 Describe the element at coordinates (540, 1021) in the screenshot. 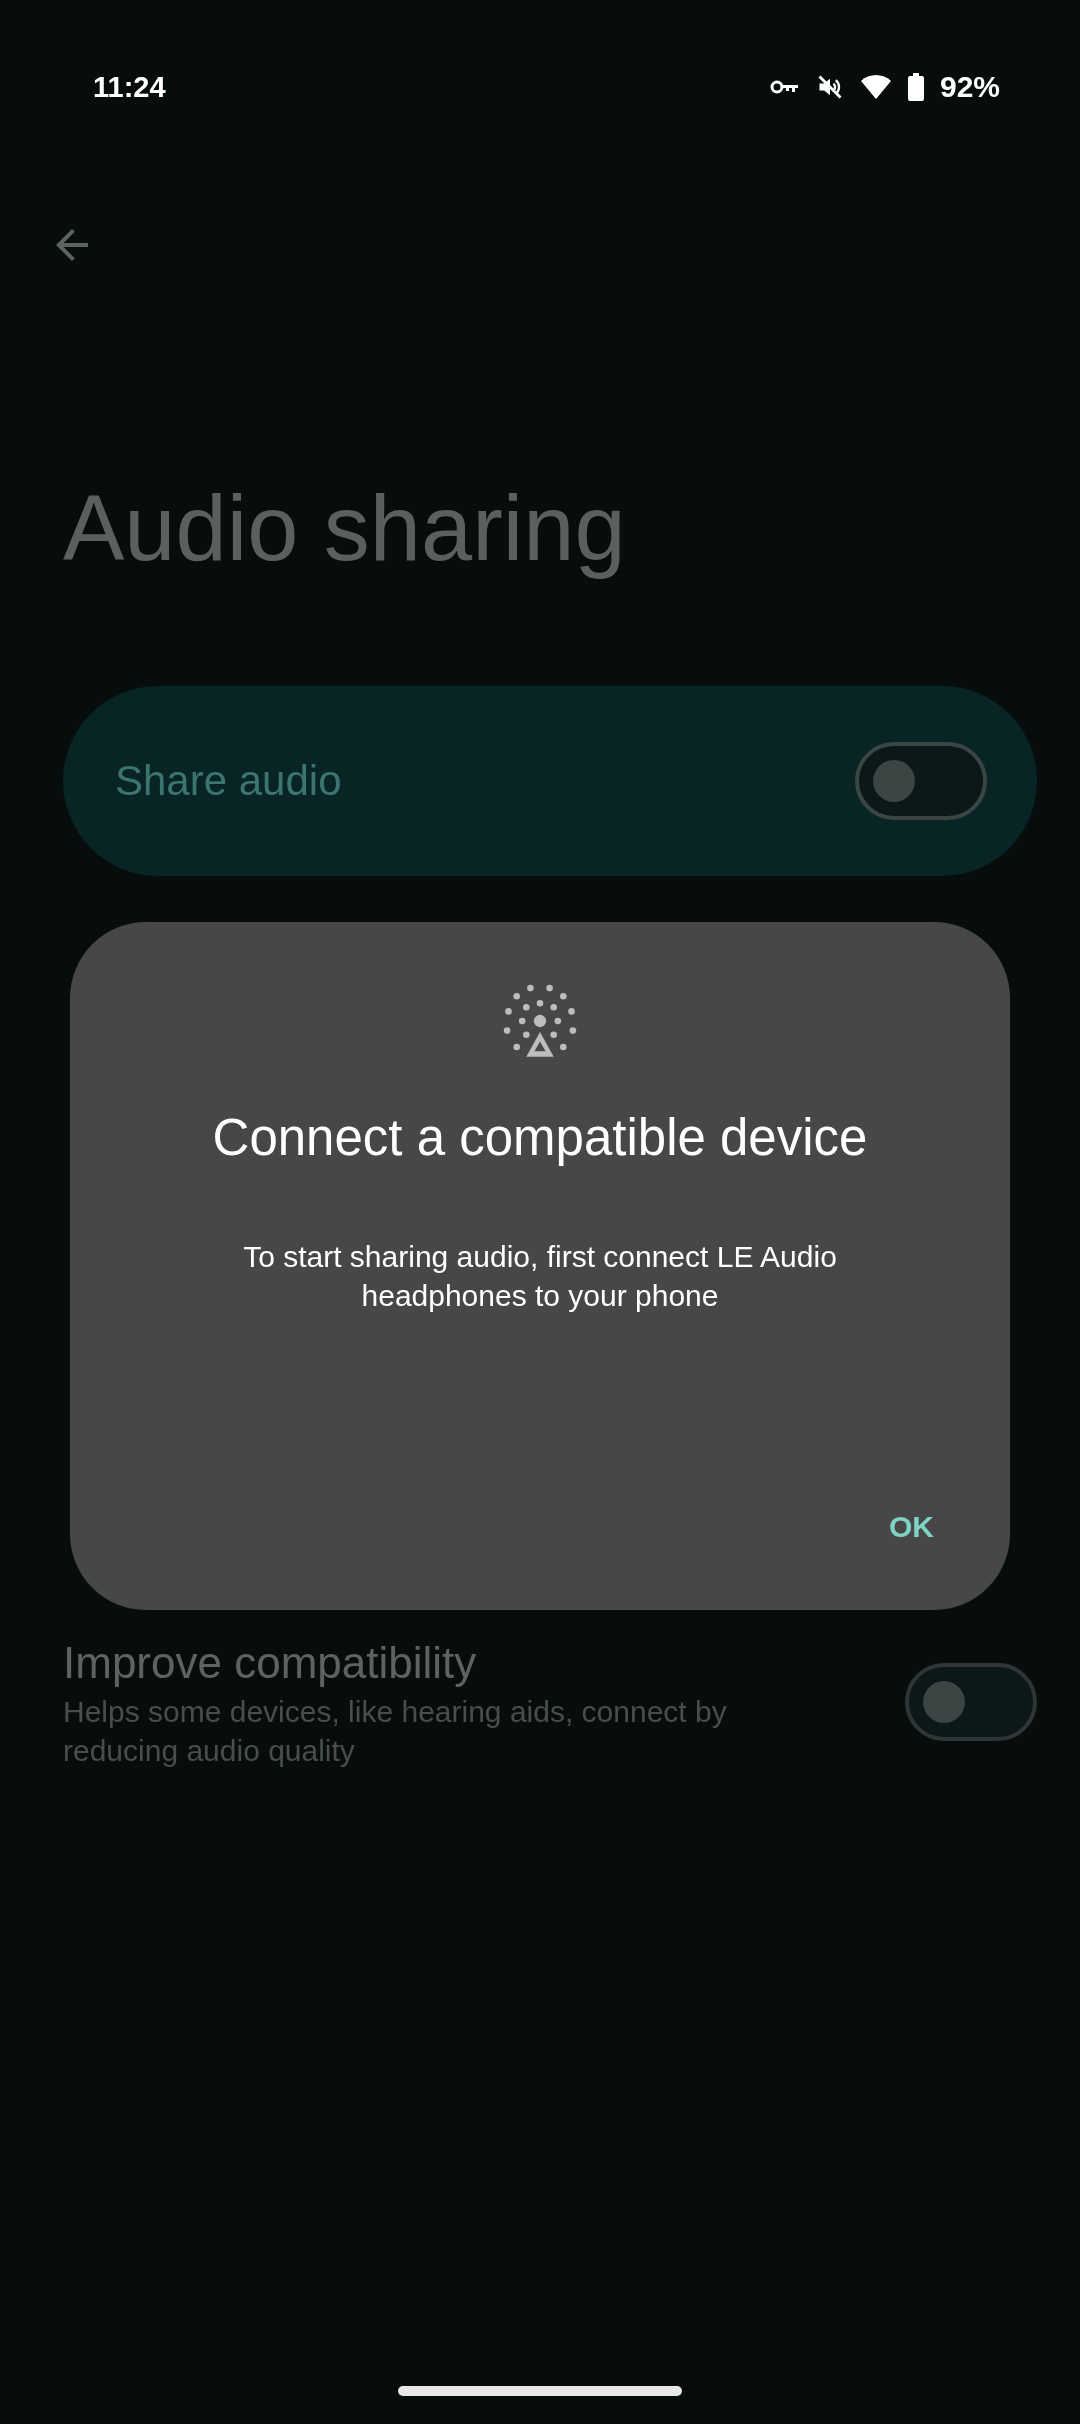

I see `broadcast-icon` at that location.